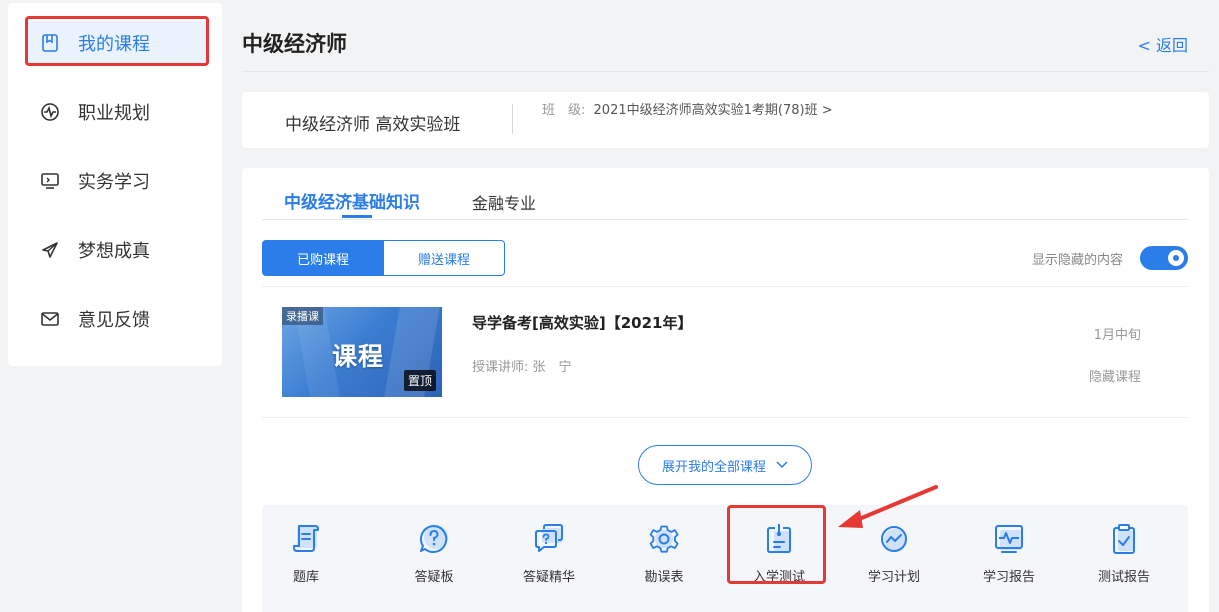 This screenshot has height=612, width=1219. I want to click on class-info-link: 班 级: 2021中级经济师高效实验1考期(78)班 >, so click(687, 108).